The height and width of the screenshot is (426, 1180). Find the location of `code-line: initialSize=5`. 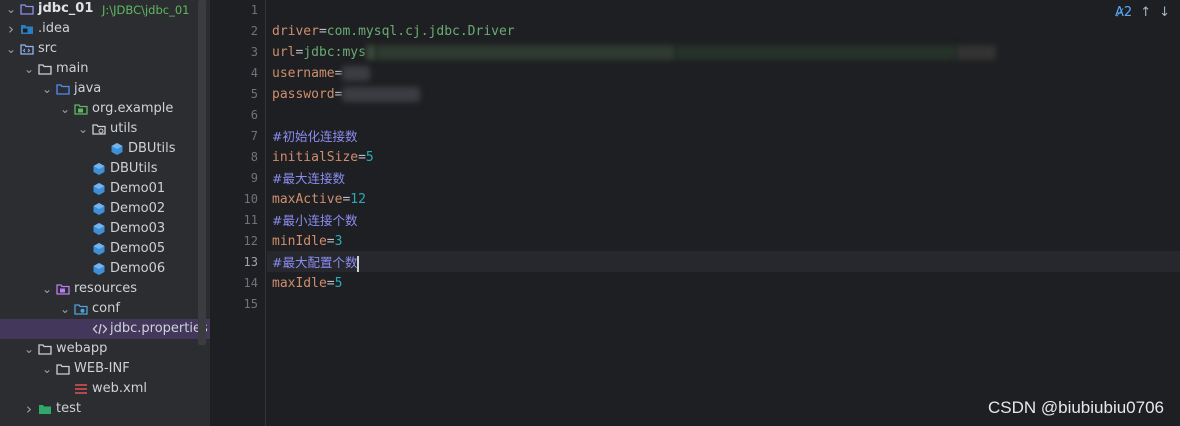

code-line: initialSize=5 is located at coordinates (323, 157).